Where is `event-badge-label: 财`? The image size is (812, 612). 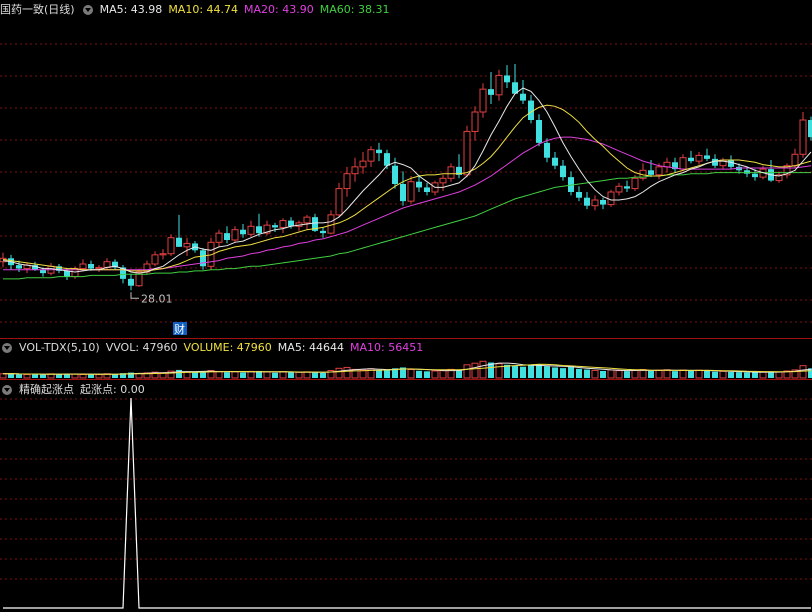
event-badge-label: 财 is located at coordinates (179, 329).